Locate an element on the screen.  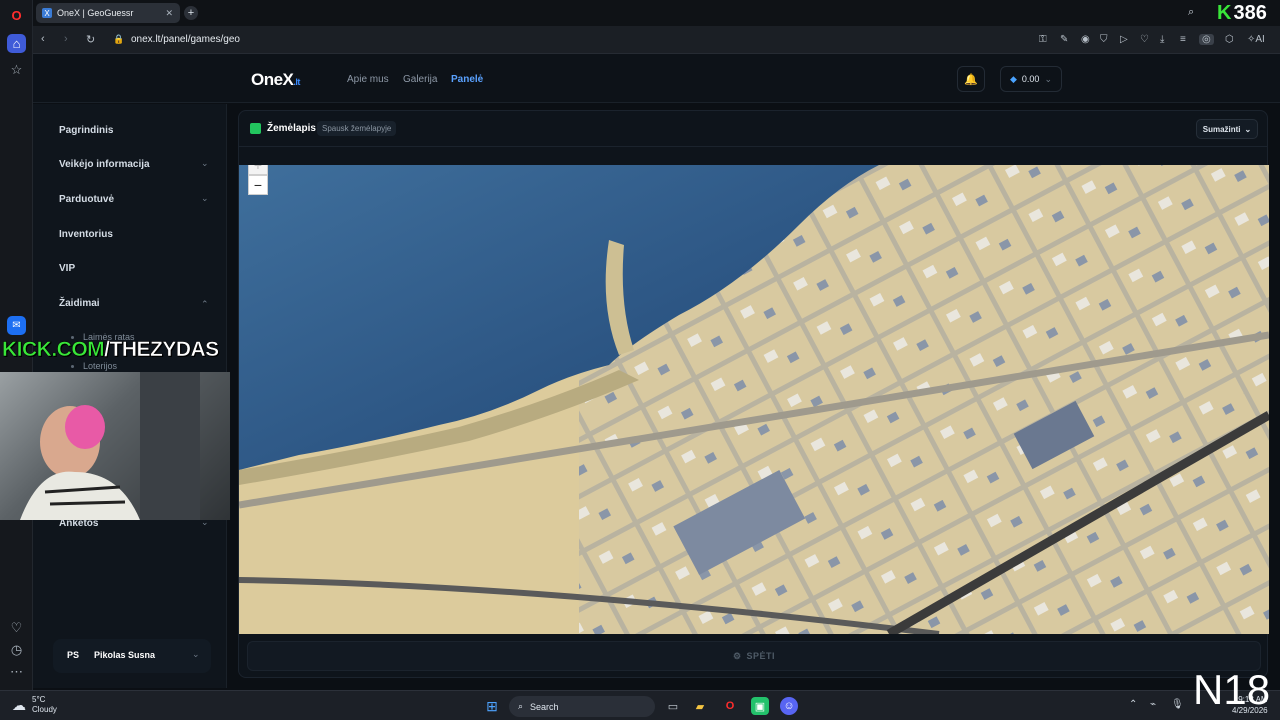
temperature: 5°C is located at coordinates (39, 699).